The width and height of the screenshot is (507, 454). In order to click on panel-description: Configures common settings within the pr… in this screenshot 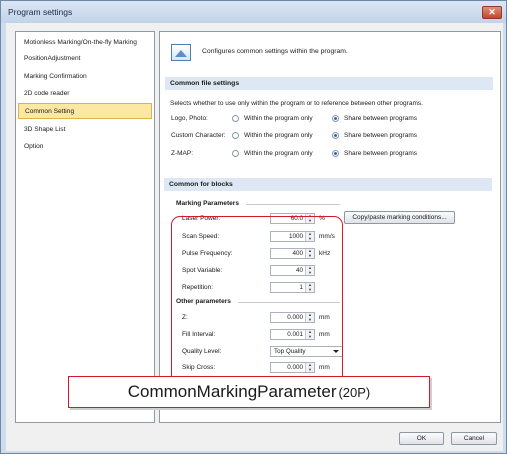, I will do `click(275, 51)`.